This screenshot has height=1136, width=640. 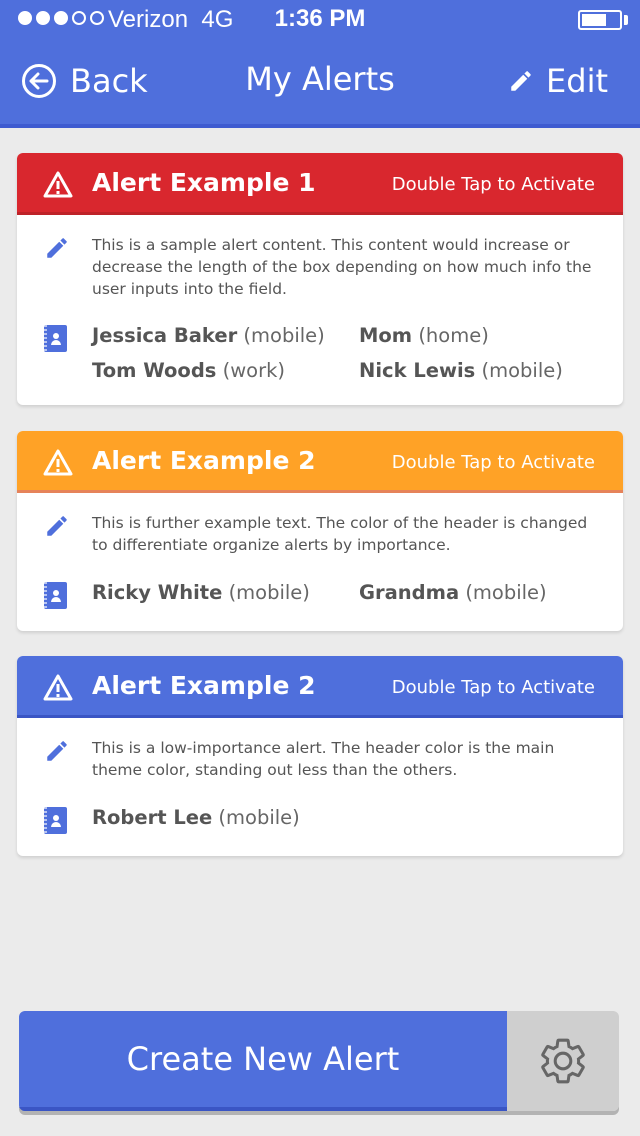 I want to click on bottom-action-bar: Create New Alert, so click(x=319, y=1061).